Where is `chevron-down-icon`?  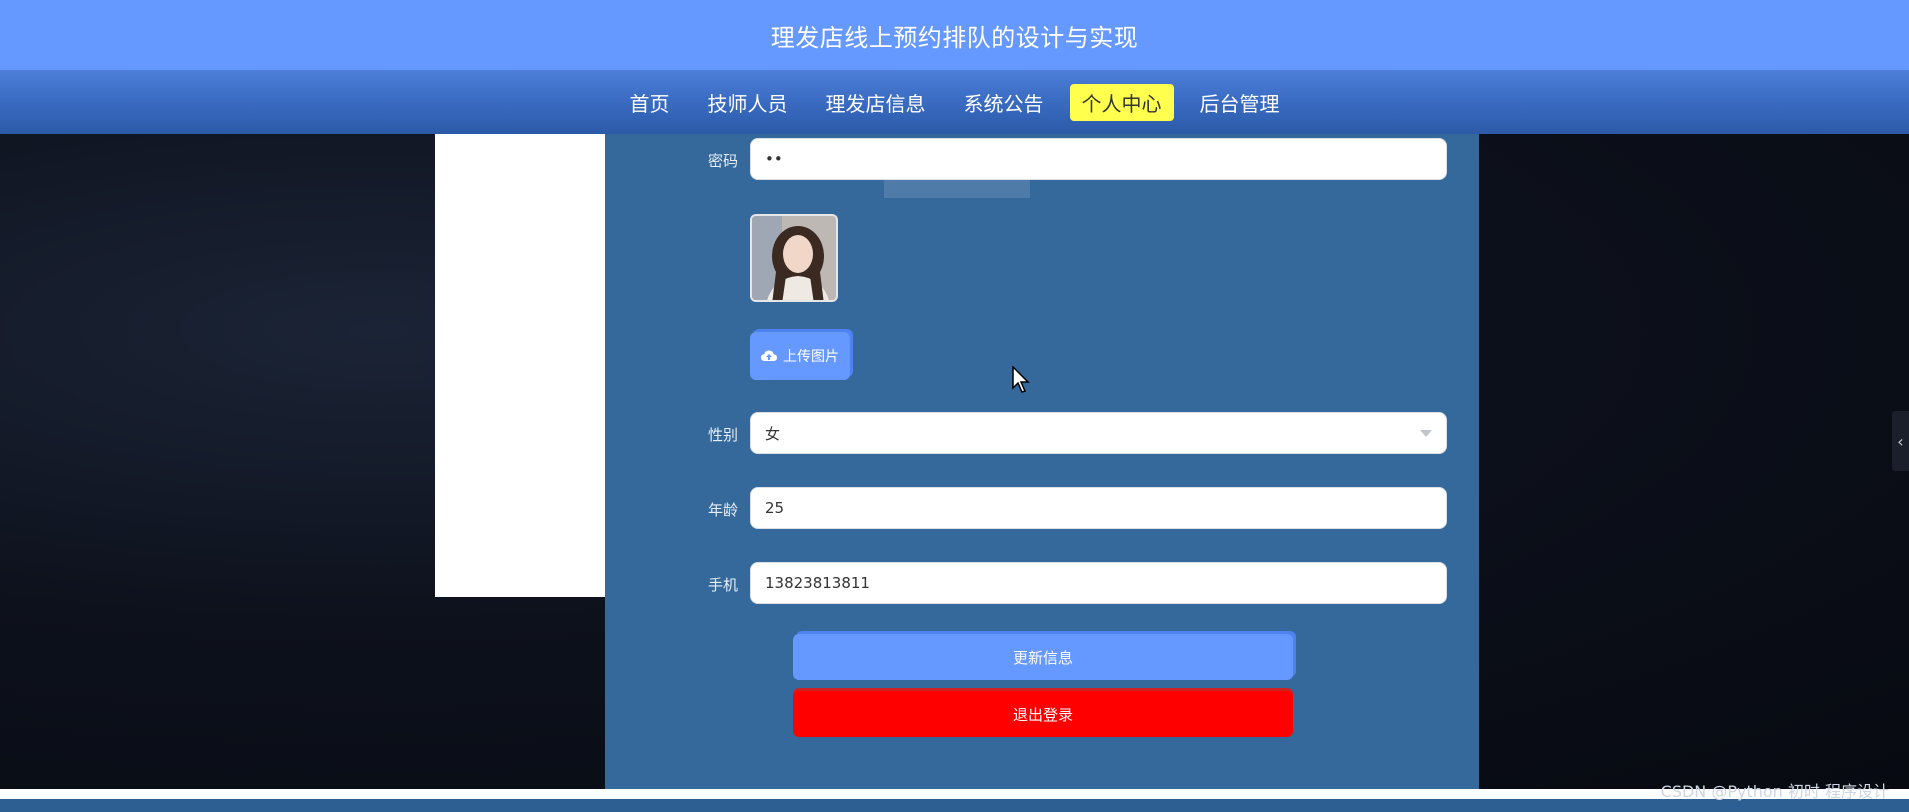
chevron-down-icon is located at coordinates (1426, 433).